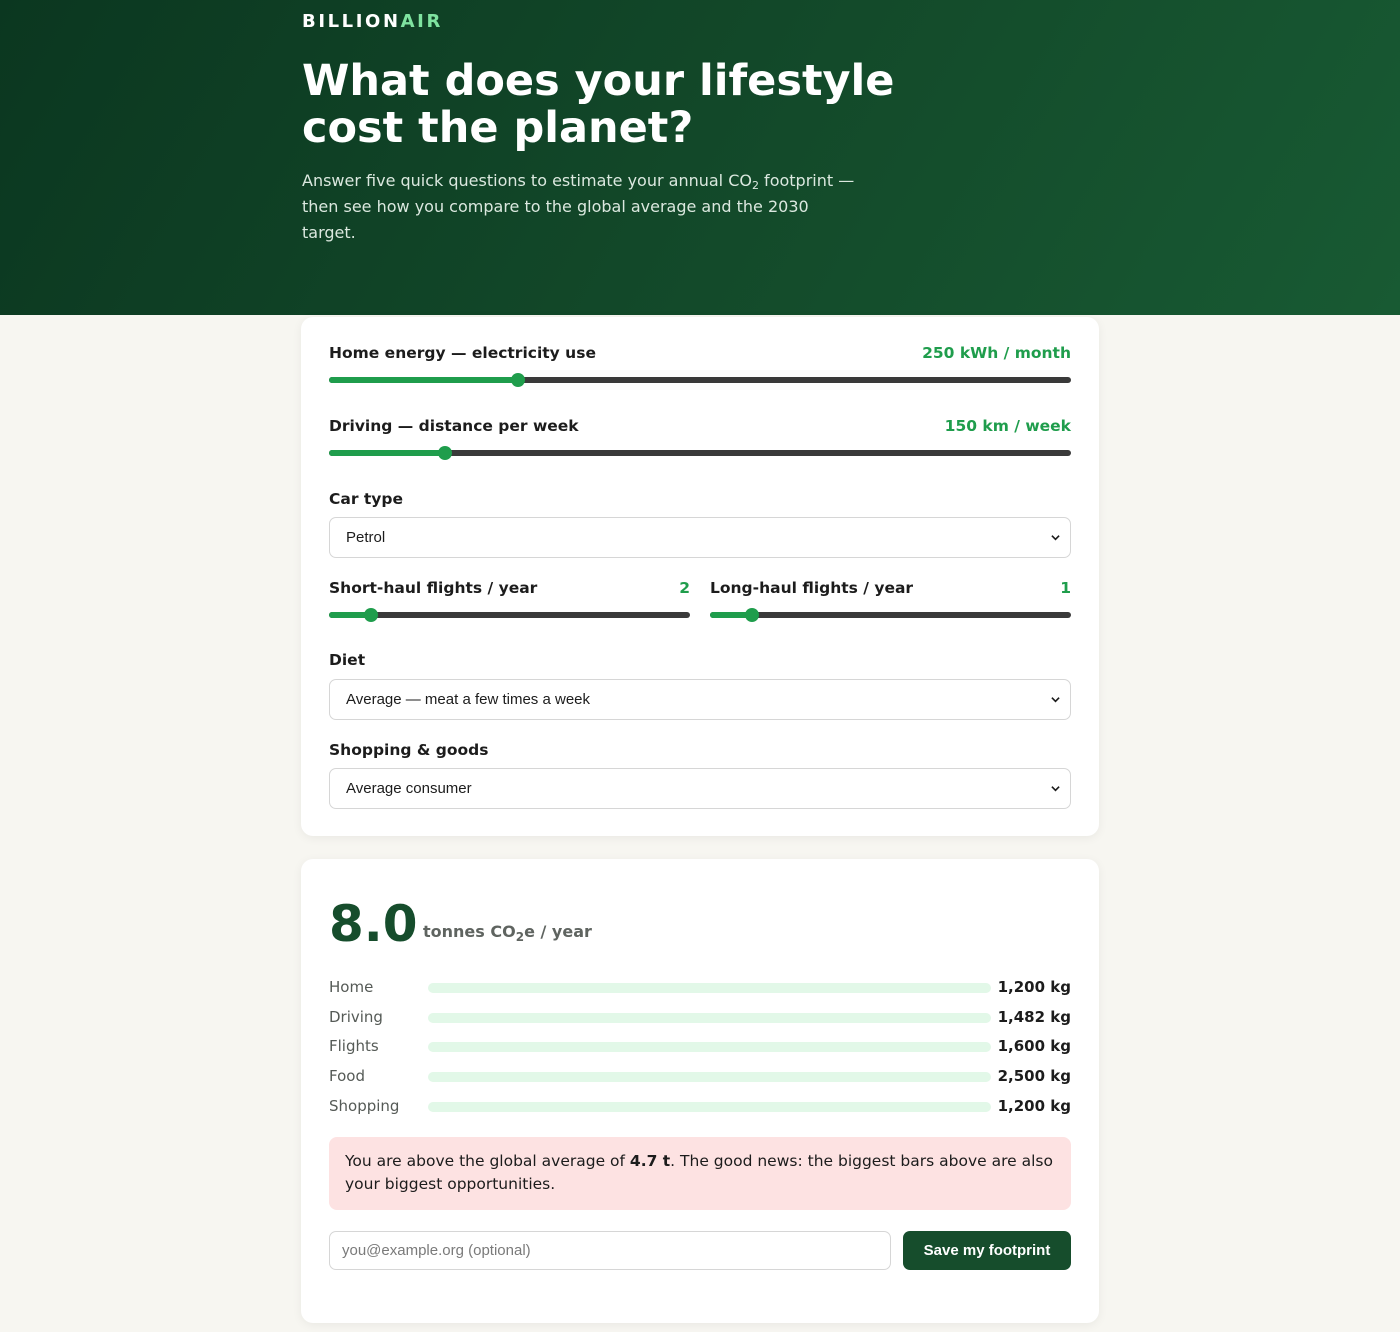 This screenshot has width=1400, height=1332. I want to click on energy-value: 250 kWh / month, so click(996, 353).